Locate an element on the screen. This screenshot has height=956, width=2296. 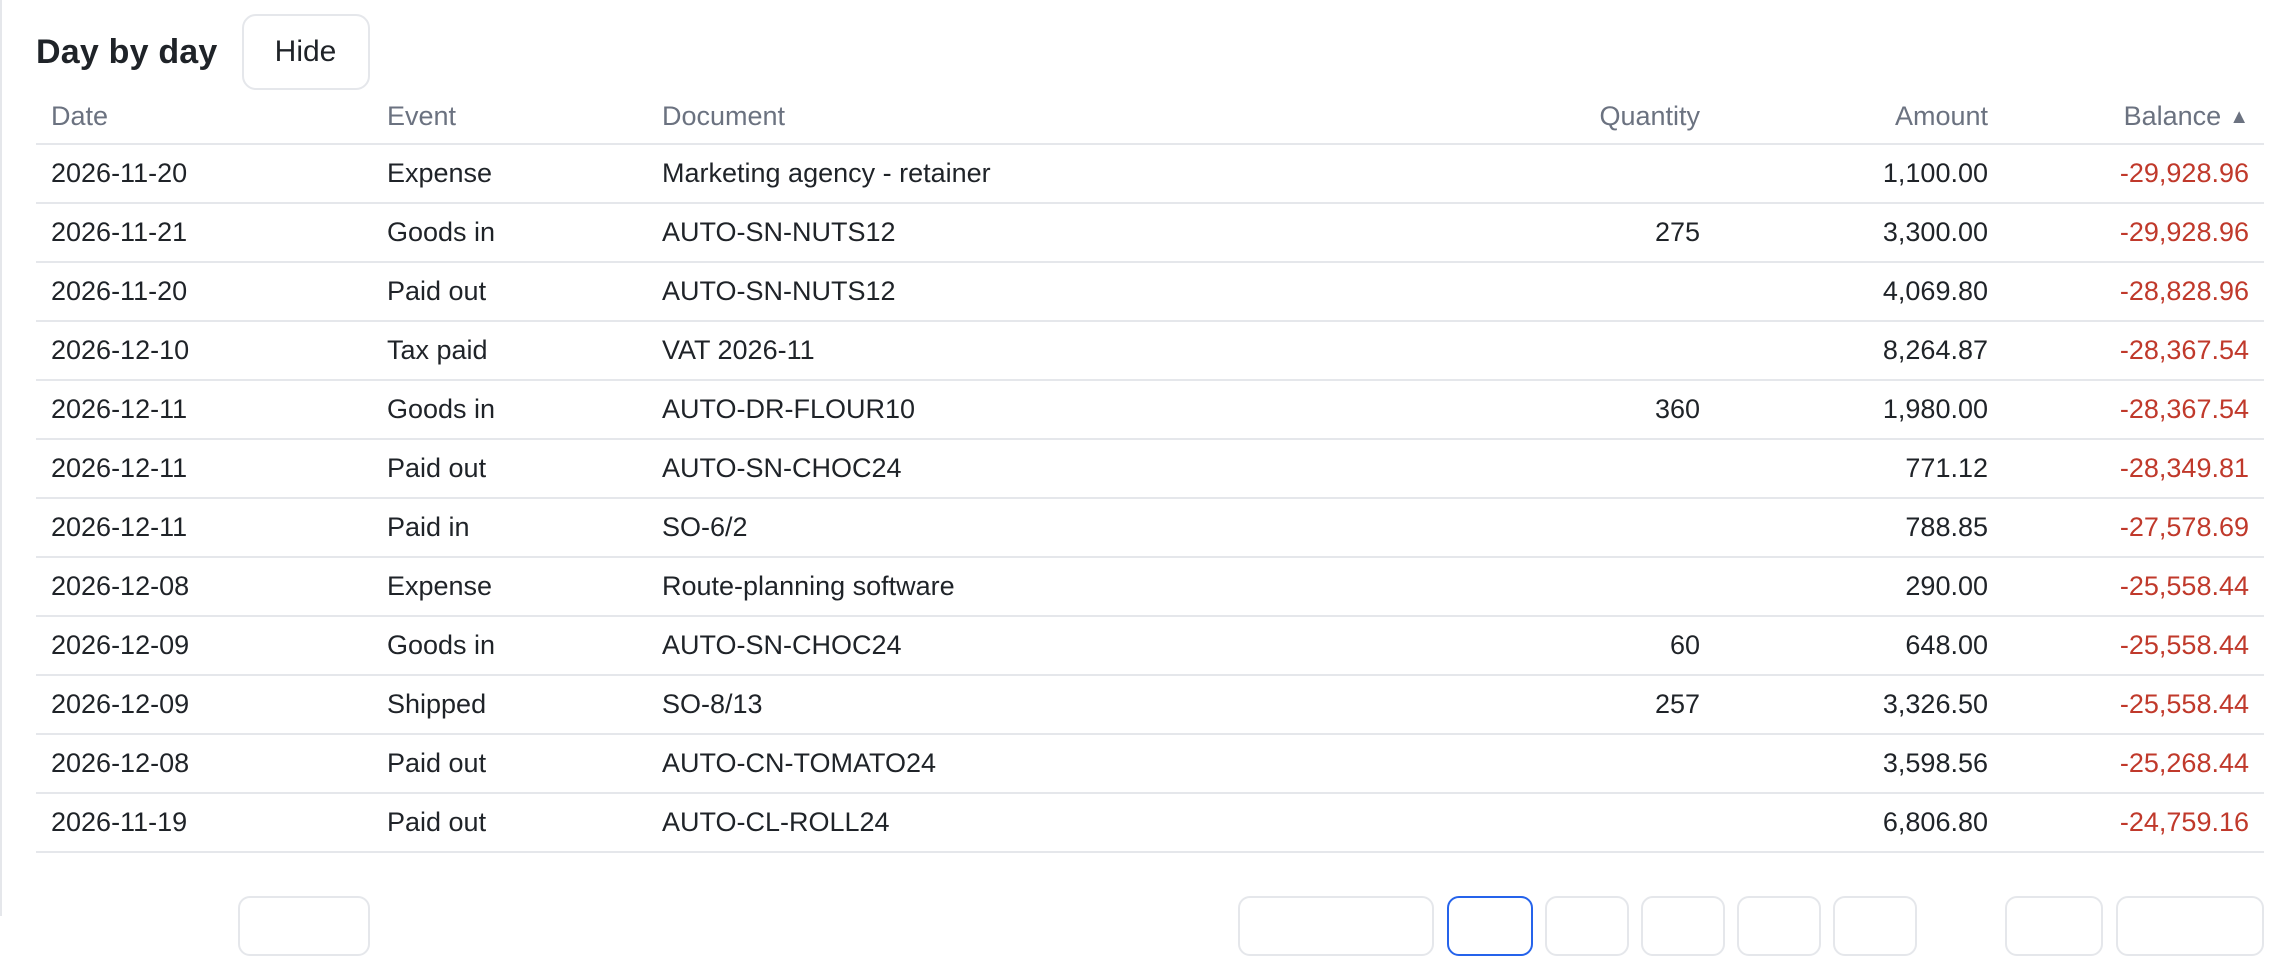
cell-event: Expense is located at coordinates (509, 174).